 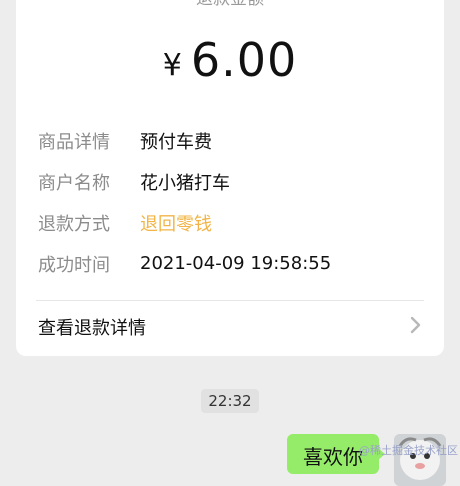 I want to click on chat-timestamp: 22:32, so click(x=230, y=401).